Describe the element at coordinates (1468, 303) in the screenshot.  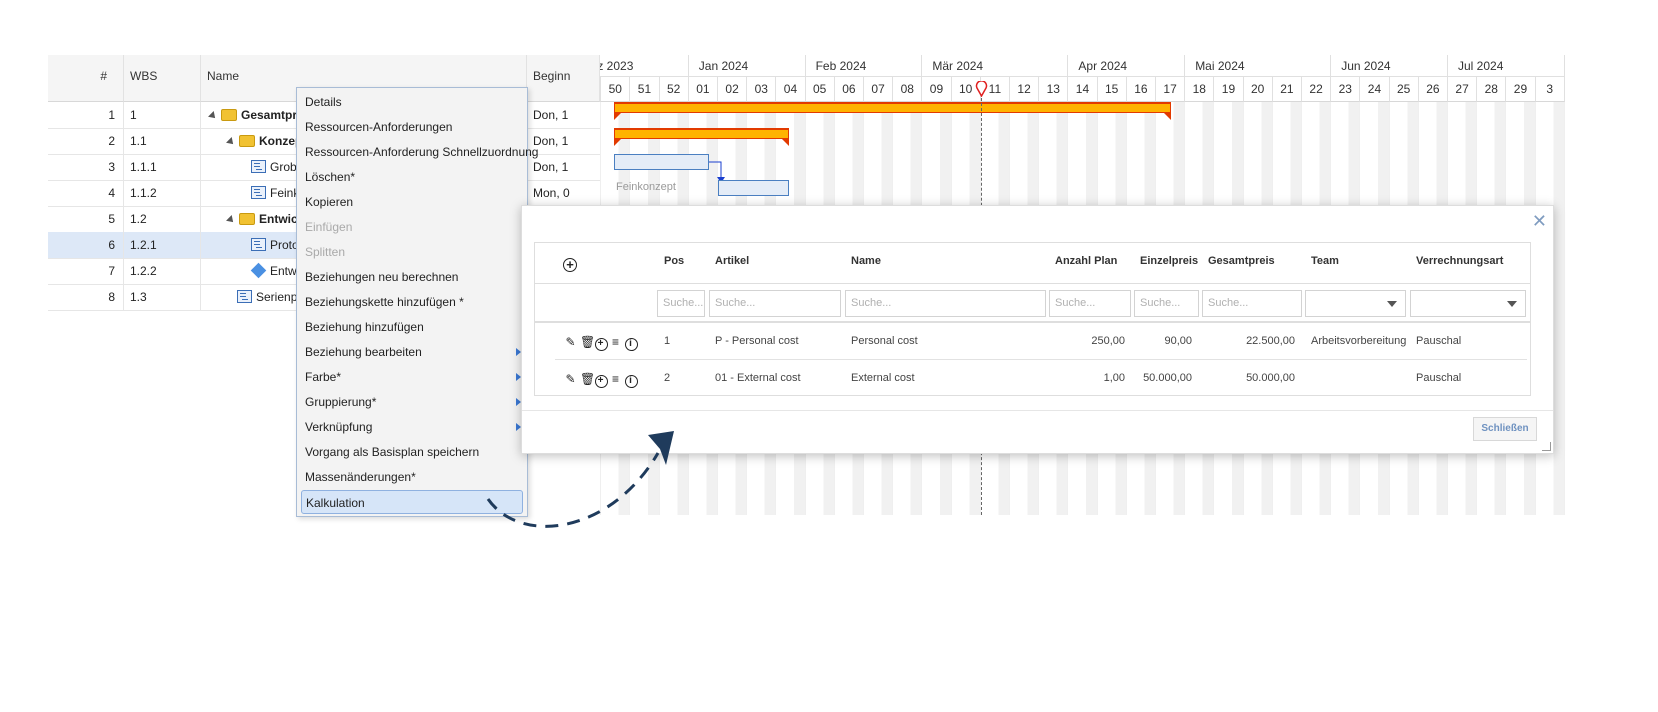
I see `filter-verrechnungsart-select` at that location.